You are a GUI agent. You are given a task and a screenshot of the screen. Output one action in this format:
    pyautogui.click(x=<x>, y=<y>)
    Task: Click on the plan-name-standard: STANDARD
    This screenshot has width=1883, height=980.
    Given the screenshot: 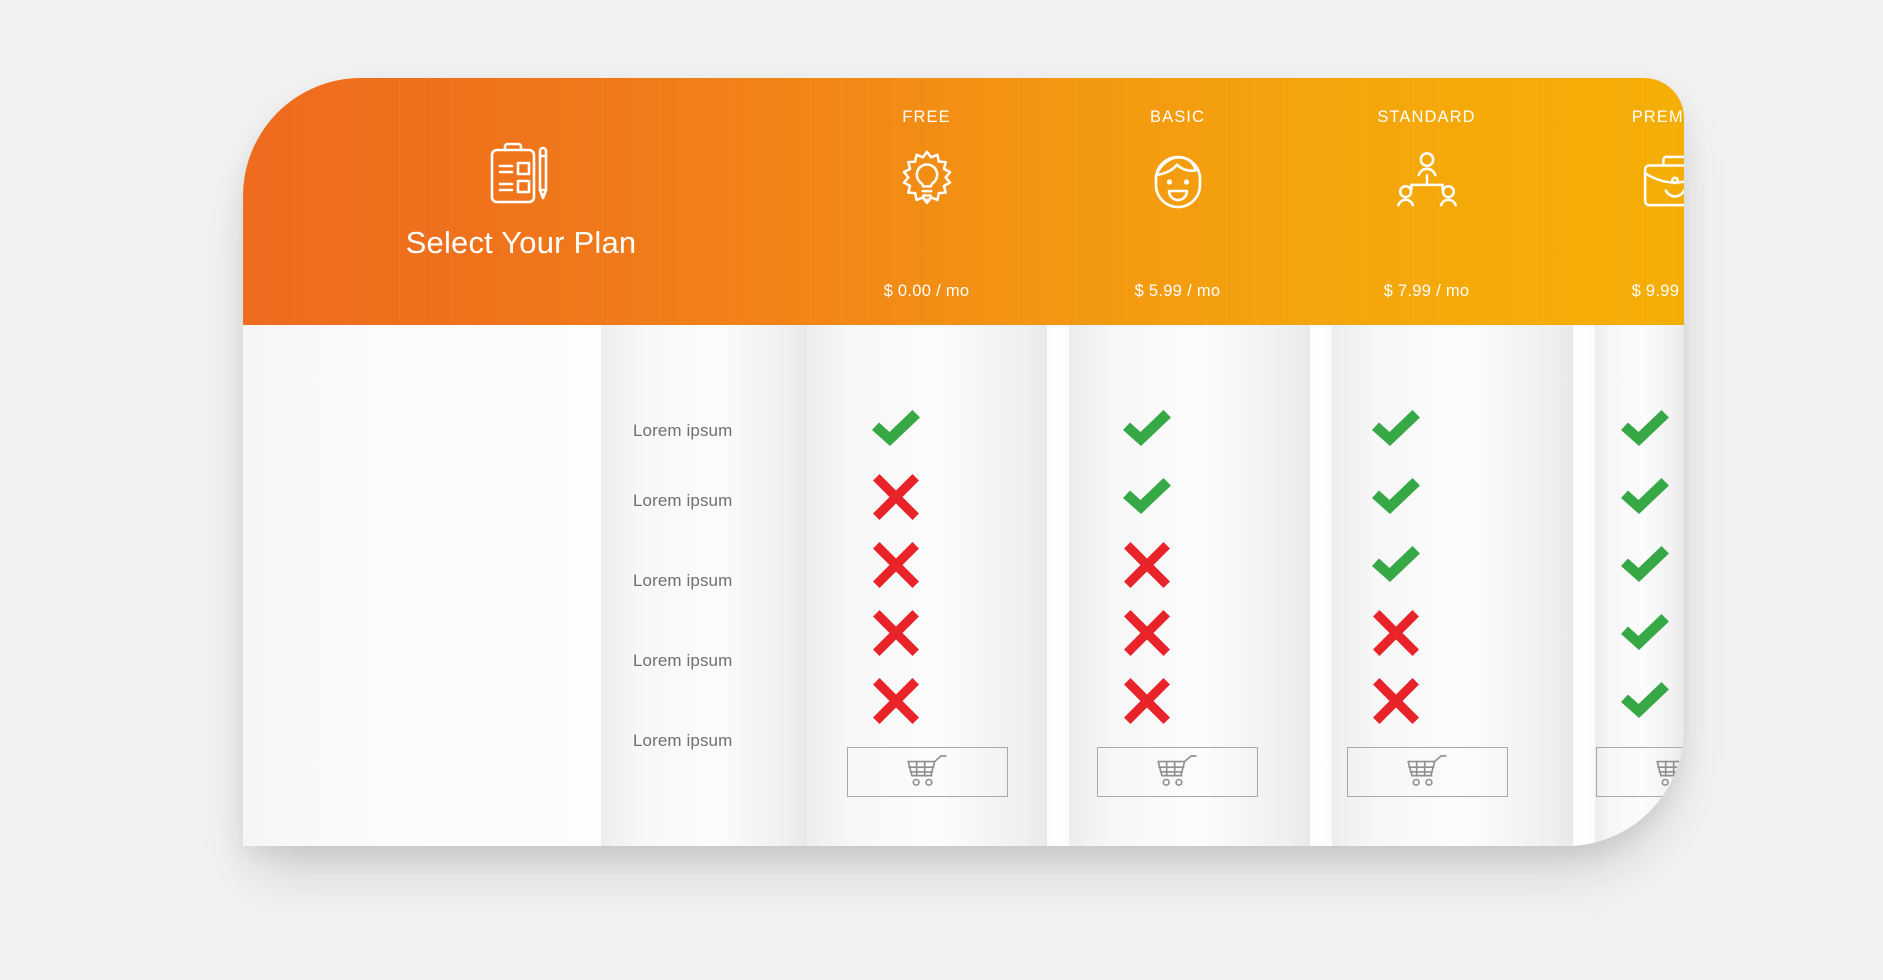 What is the action you would take?
    pyautogui.click(x=1426, y=117)
    